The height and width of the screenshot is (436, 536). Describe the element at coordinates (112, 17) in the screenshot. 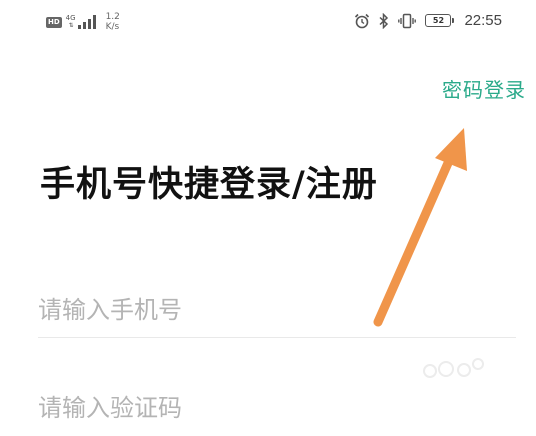

I see `network-speed-value: 1.2` at that location.